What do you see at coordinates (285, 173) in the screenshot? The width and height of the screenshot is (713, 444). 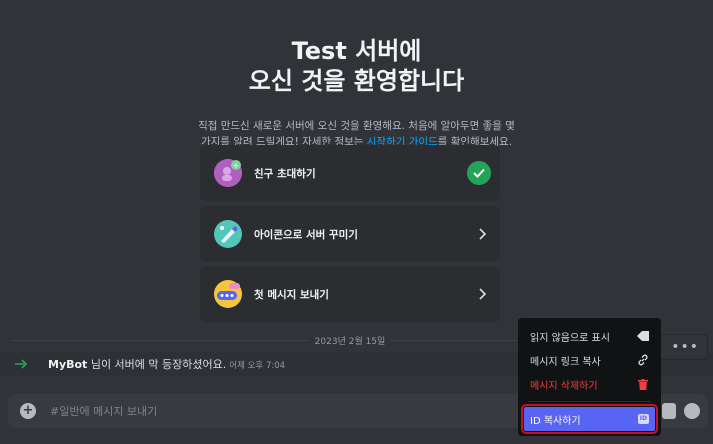 I see `card-label: 친구 초대하기` at bounding box center [285, 173].